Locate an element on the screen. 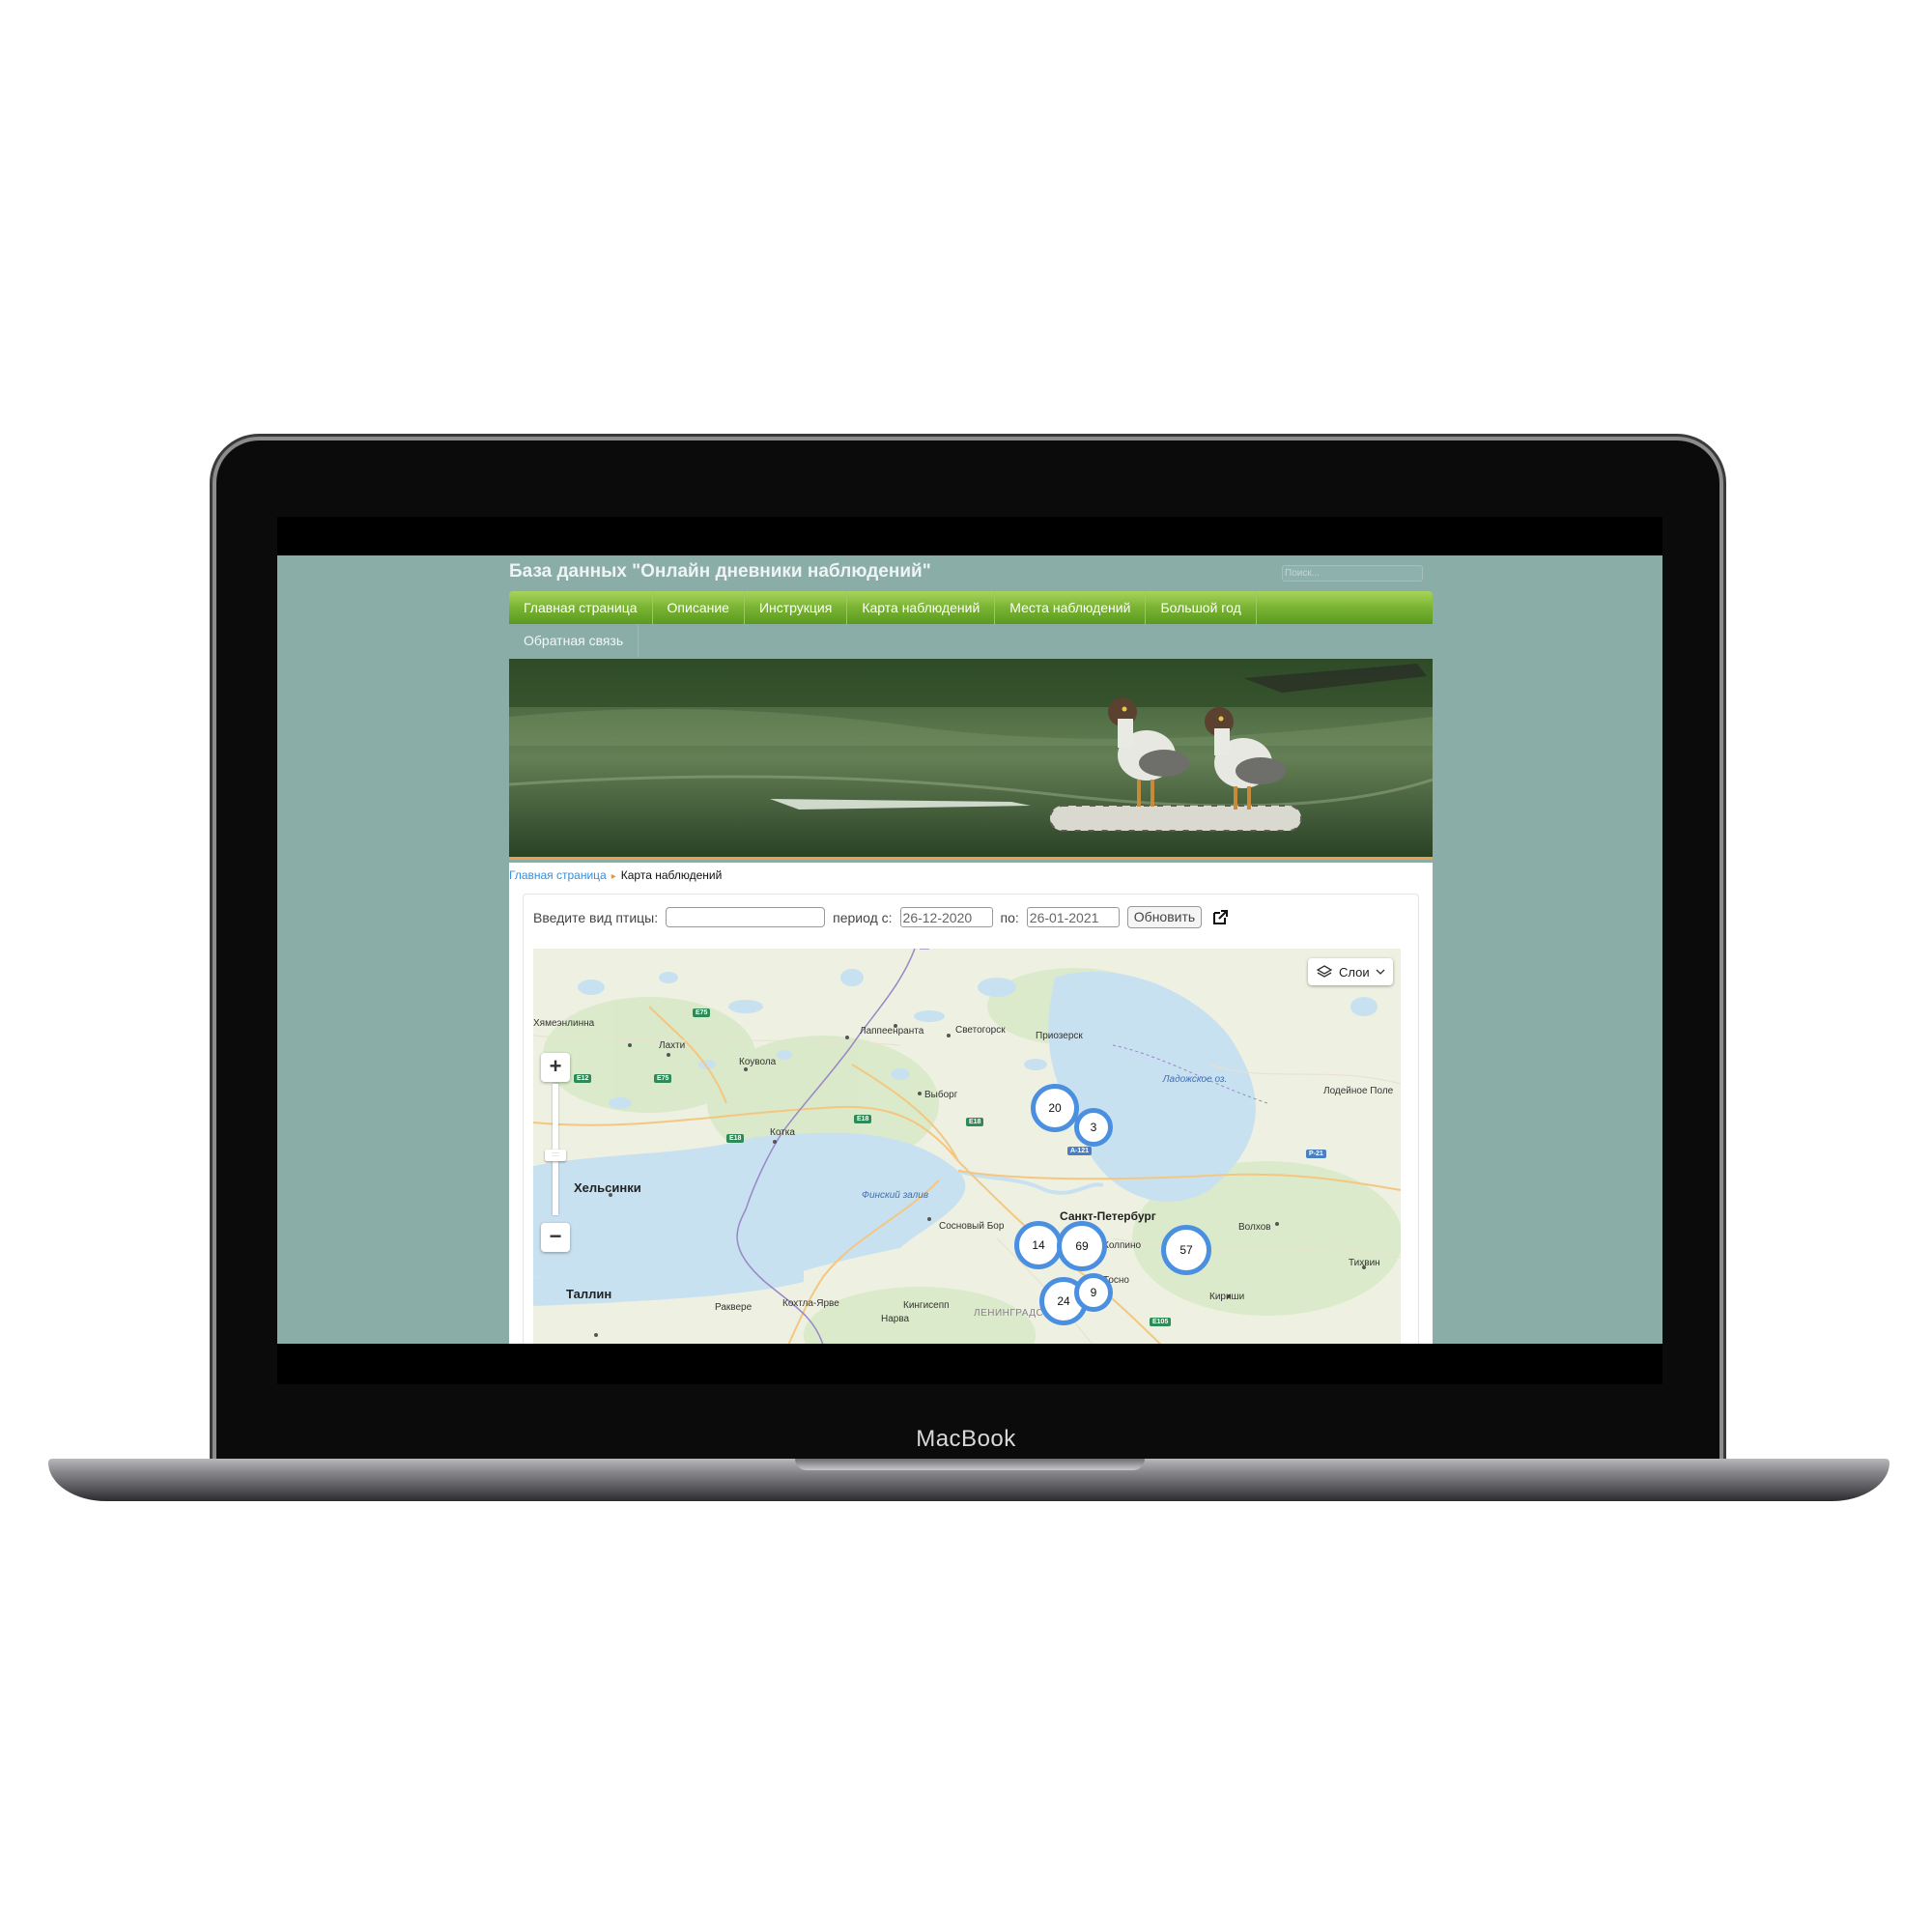  breadcrumb-home-link: Главная страница is located at coordinates (558, 875).